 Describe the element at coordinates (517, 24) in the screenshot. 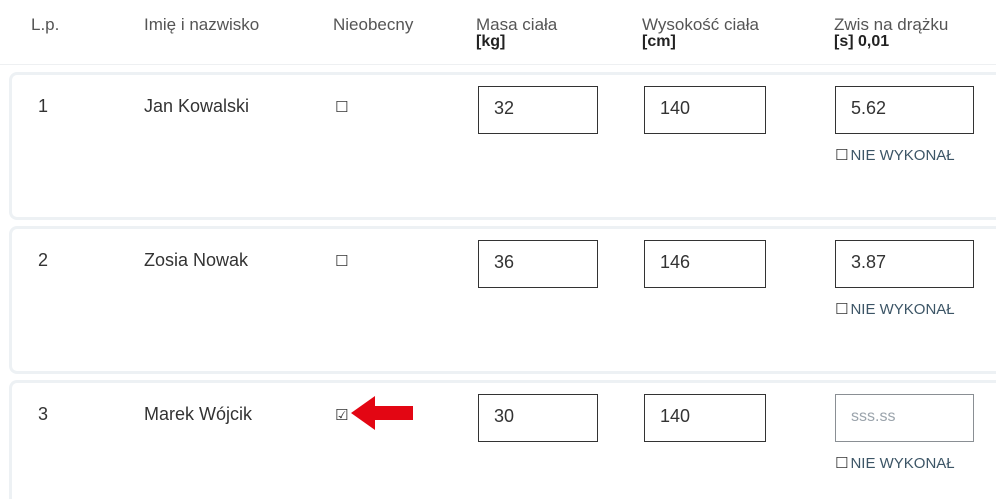

I see `header-mass-label: Masa ciała` at that location.